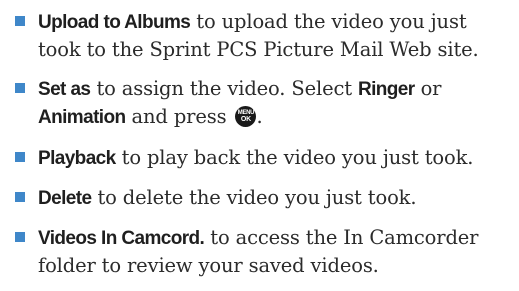  What do you see at coordinates (65, 198) in the screenshot?
I see `option-term: Delete` at bounding box center [65, 198].